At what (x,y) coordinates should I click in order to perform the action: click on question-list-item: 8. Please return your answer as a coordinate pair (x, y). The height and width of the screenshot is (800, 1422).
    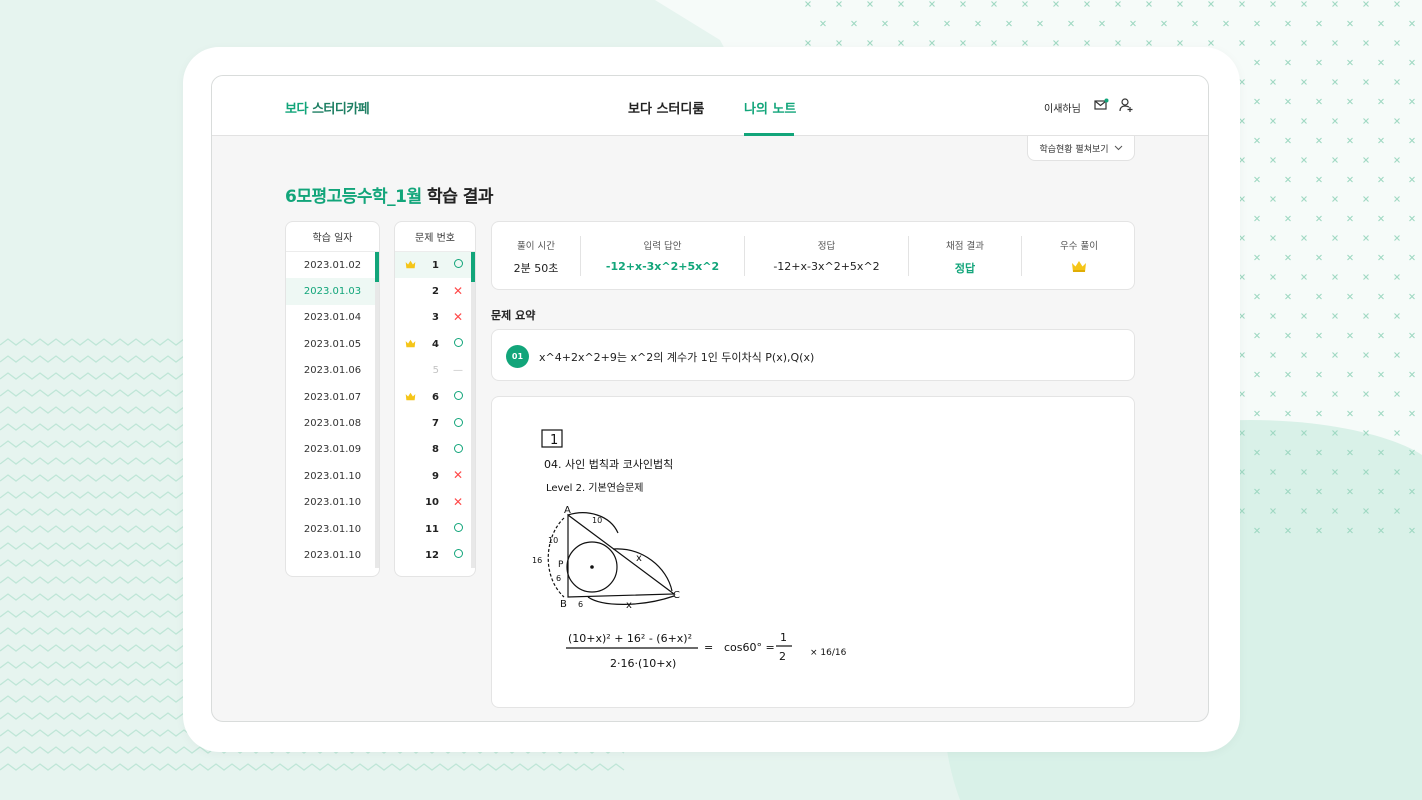
    Looking at the image, I should click on (435, 450).